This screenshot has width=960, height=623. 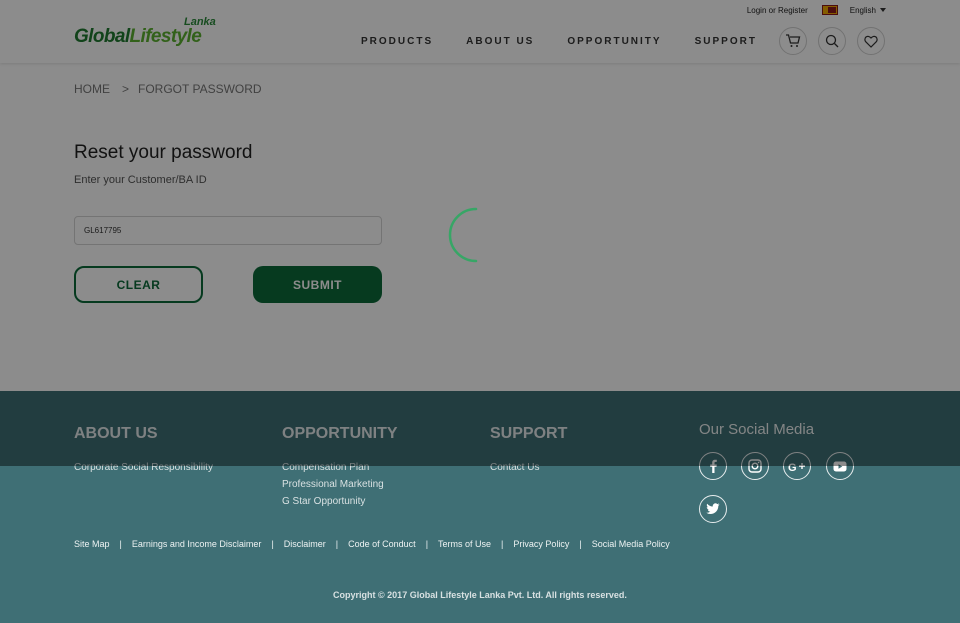 What do you see at coordinates (116, 433) in the screenshot?
I see `footer-about-title: ABOUT US` at bounding box center [116, 433].